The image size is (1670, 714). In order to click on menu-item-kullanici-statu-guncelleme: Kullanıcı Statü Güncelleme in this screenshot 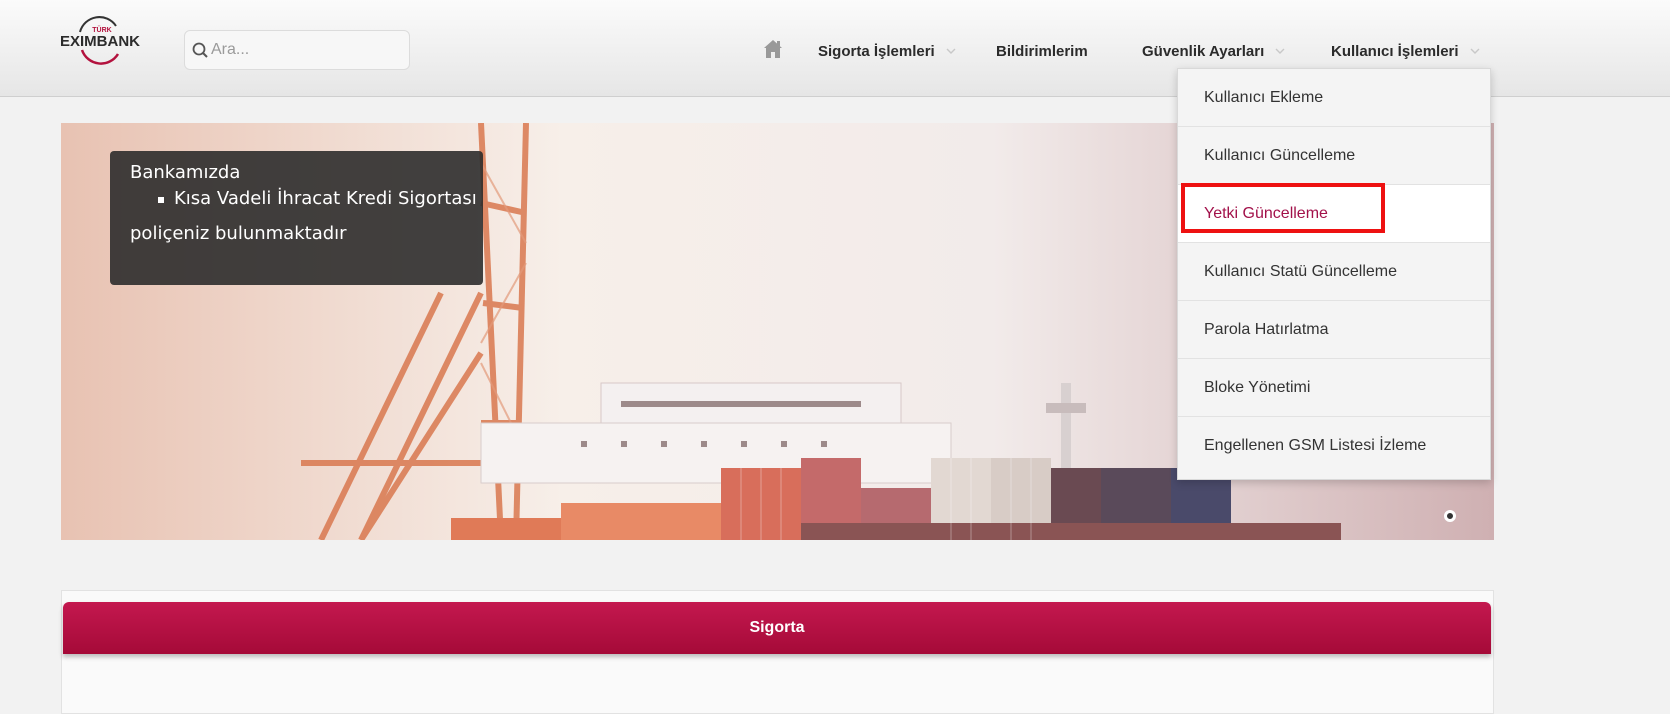, I will do `click(1334, 272)`.